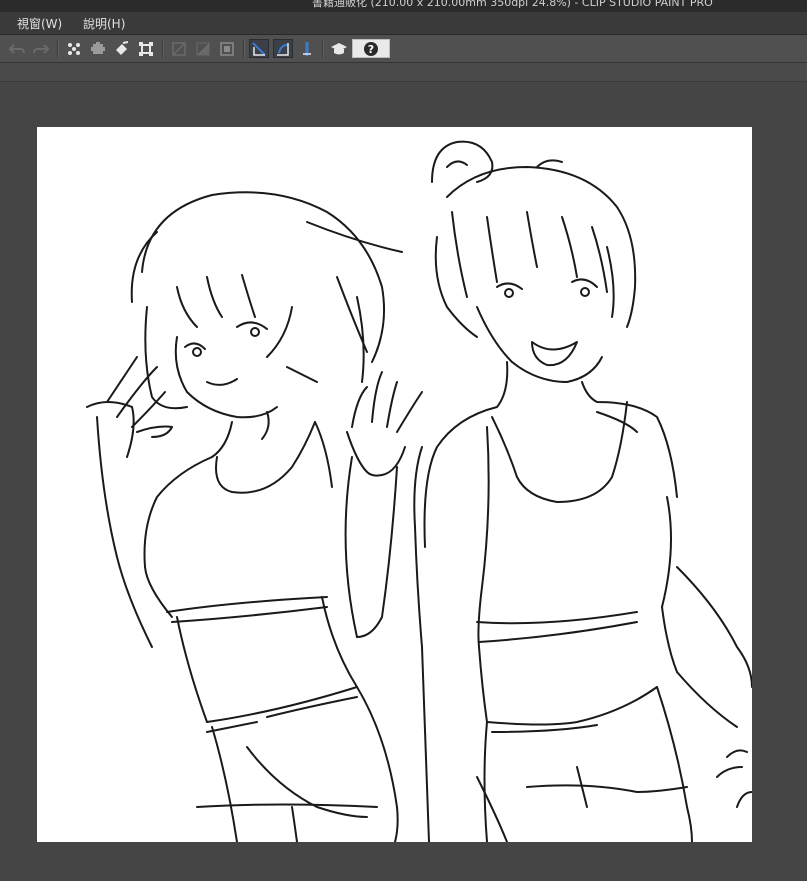 The image size is (807, 881). Describe the element at coordinates (39, 23) in the screenshot. I see `menu-window: 視窗(W)` at that location.